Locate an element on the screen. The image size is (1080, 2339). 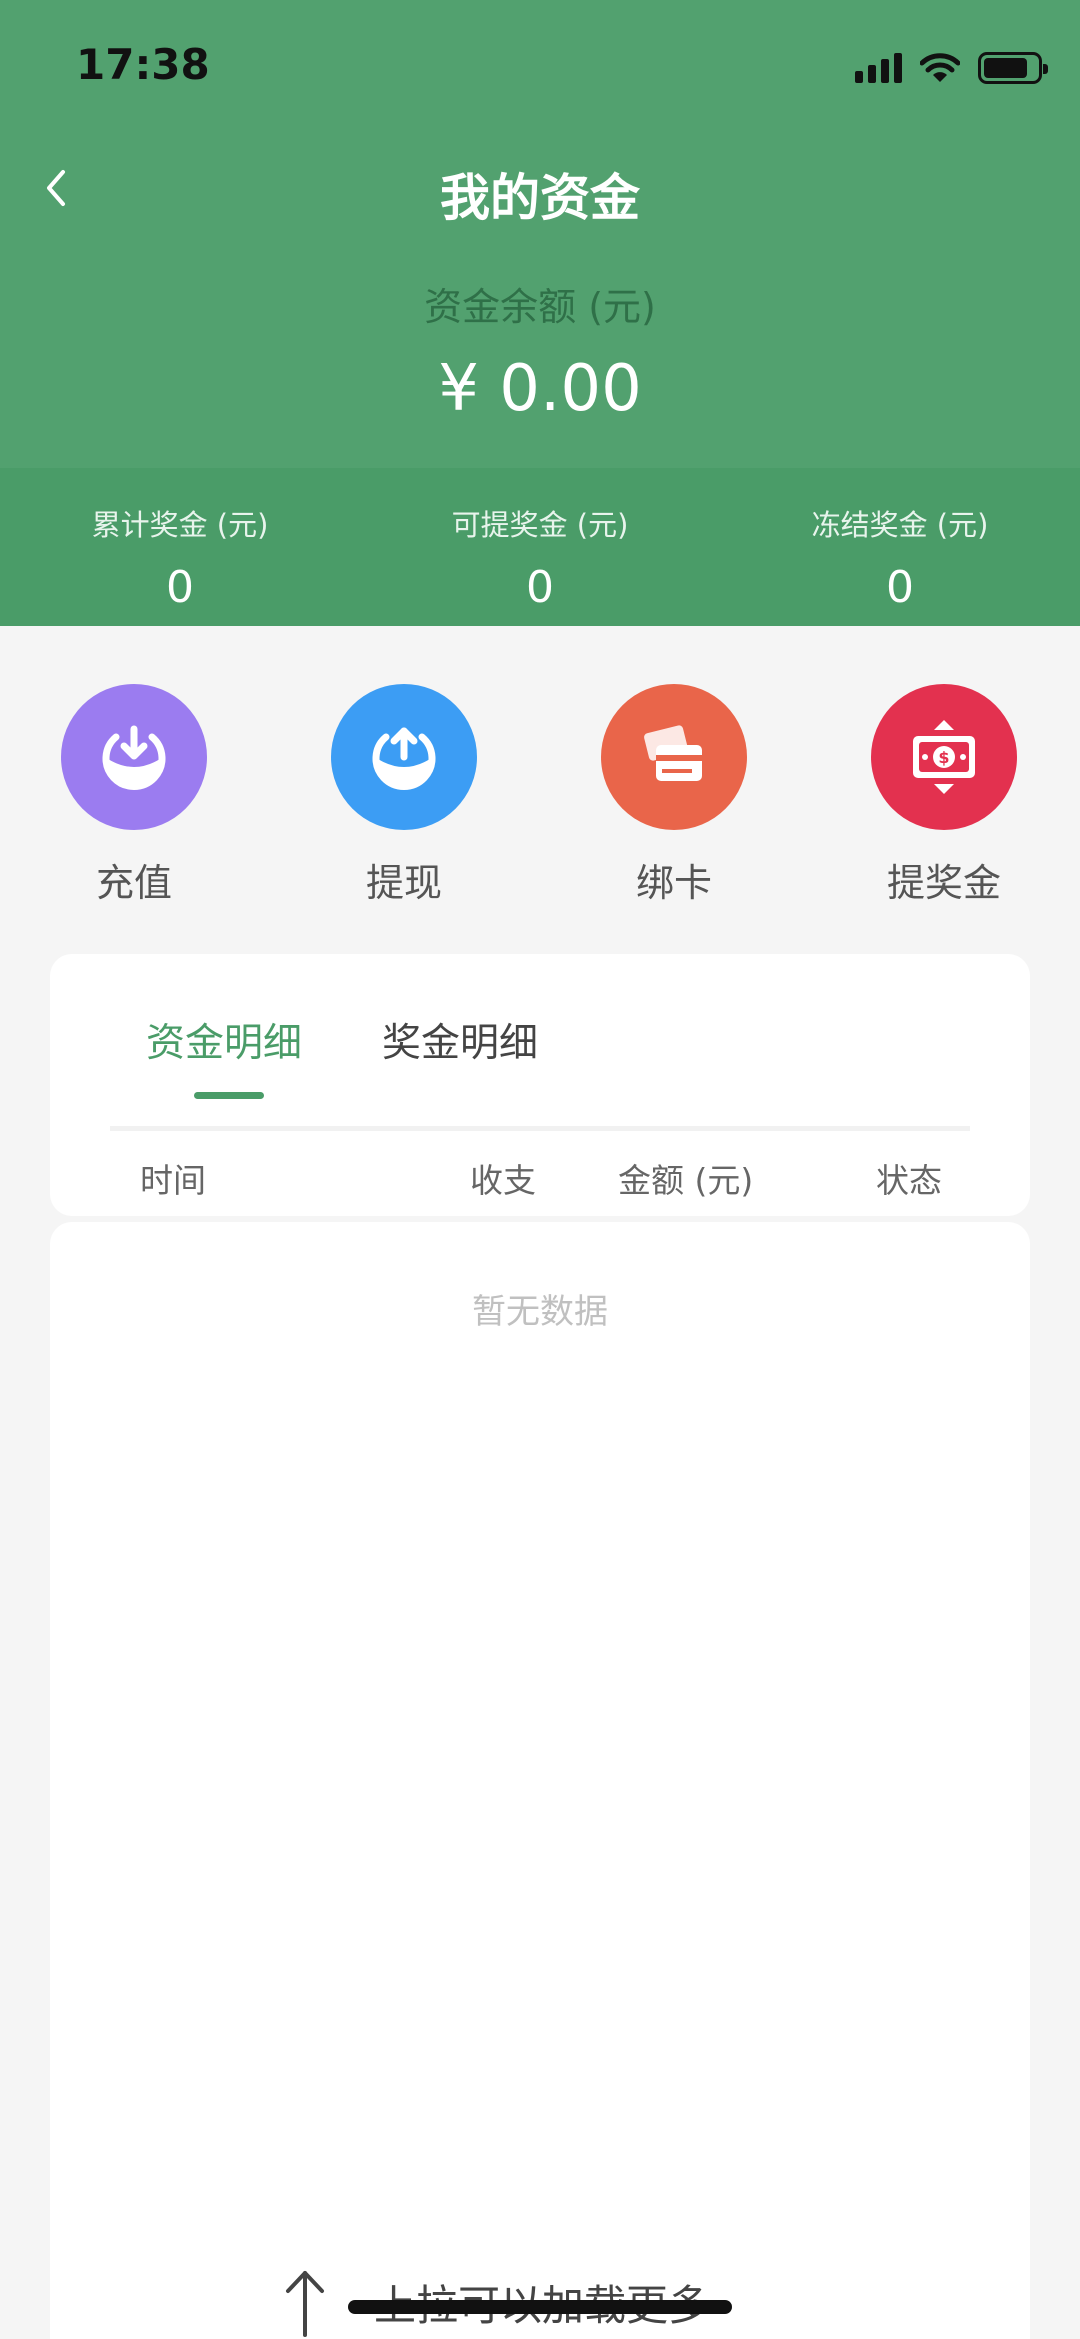
action-label: 提现 is located at coordinates (403, 883).